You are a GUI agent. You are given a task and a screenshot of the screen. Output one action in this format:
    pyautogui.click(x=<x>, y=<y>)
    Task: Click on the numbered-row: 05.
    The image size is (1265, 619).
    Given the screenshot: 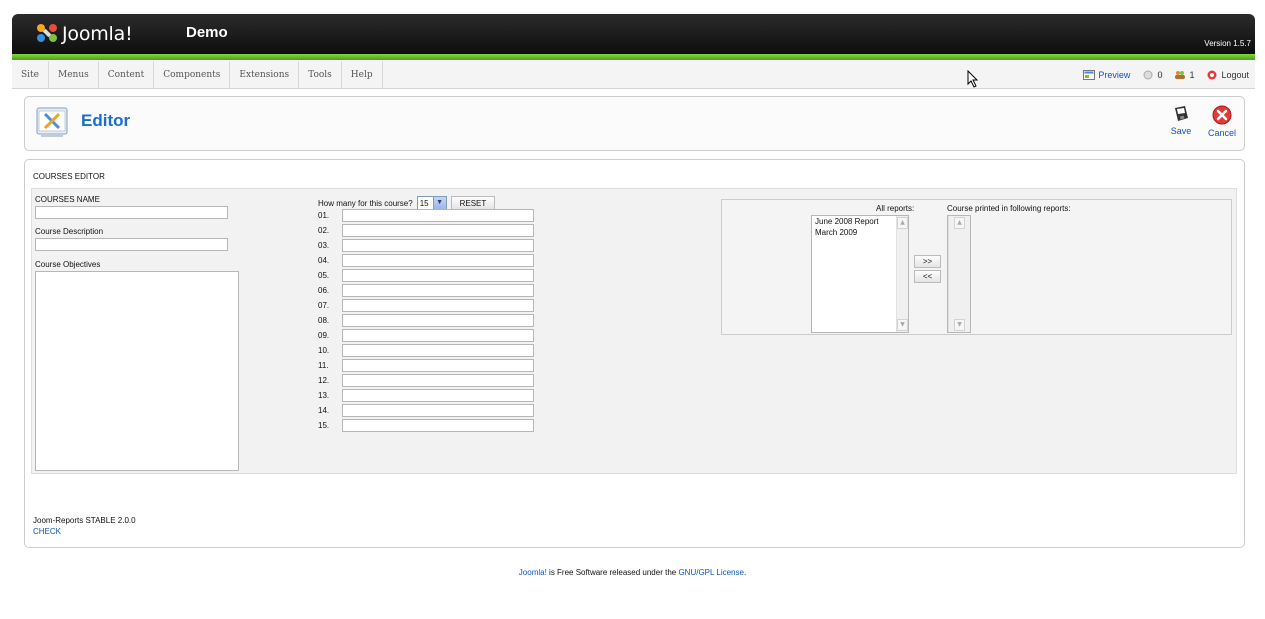 What is the action you would take?
    pyautogui.click(x=428, y=275)
    